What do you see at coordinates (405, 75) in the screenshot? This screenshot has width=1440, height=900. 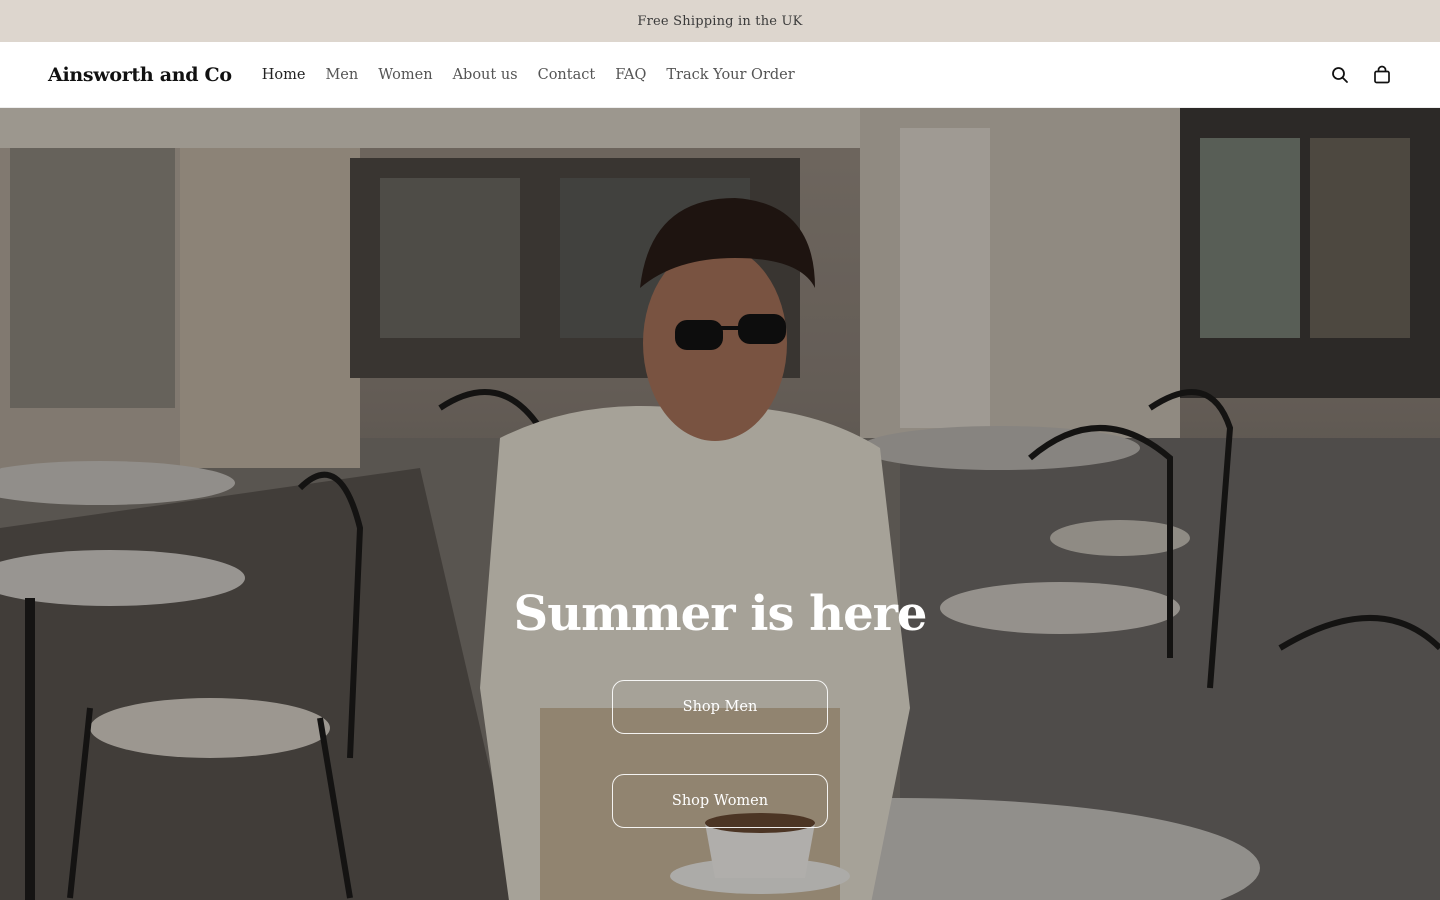 I see `nav-women: Women` at bounding box center [405, 75].